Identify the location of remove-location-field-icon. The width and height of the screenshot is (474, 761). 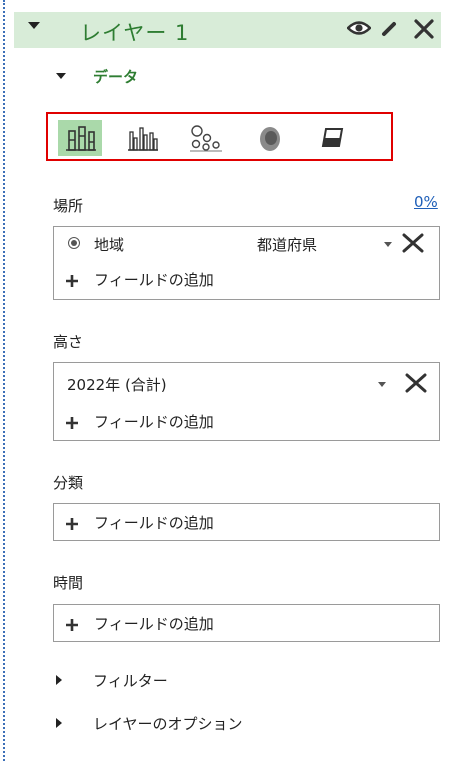
(413, 245).